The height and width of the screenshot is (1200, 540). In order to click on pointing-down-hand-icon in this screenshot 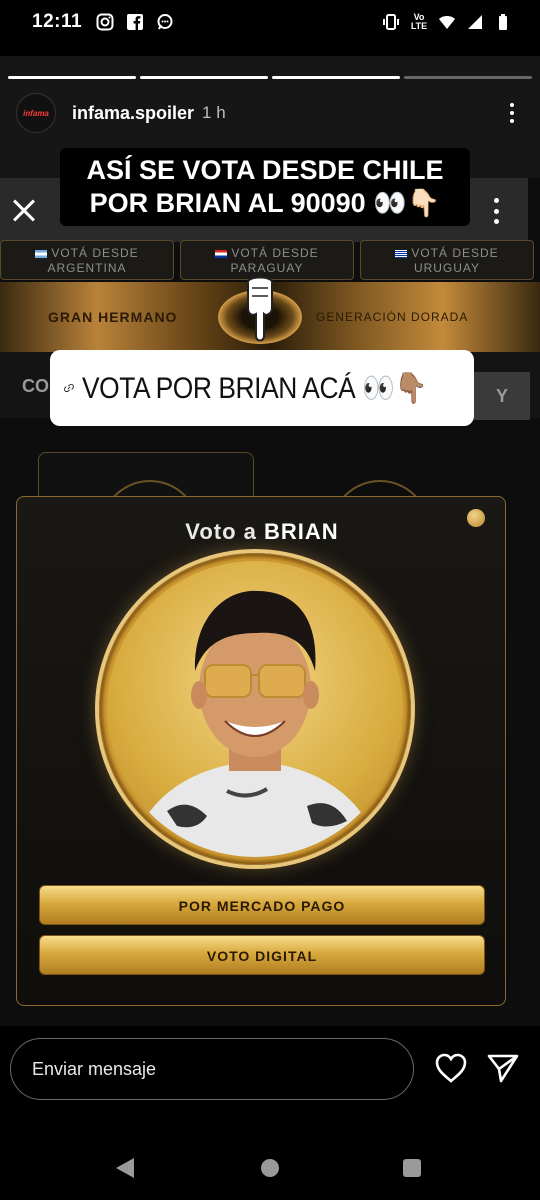, I will do `click(260, 309)`.